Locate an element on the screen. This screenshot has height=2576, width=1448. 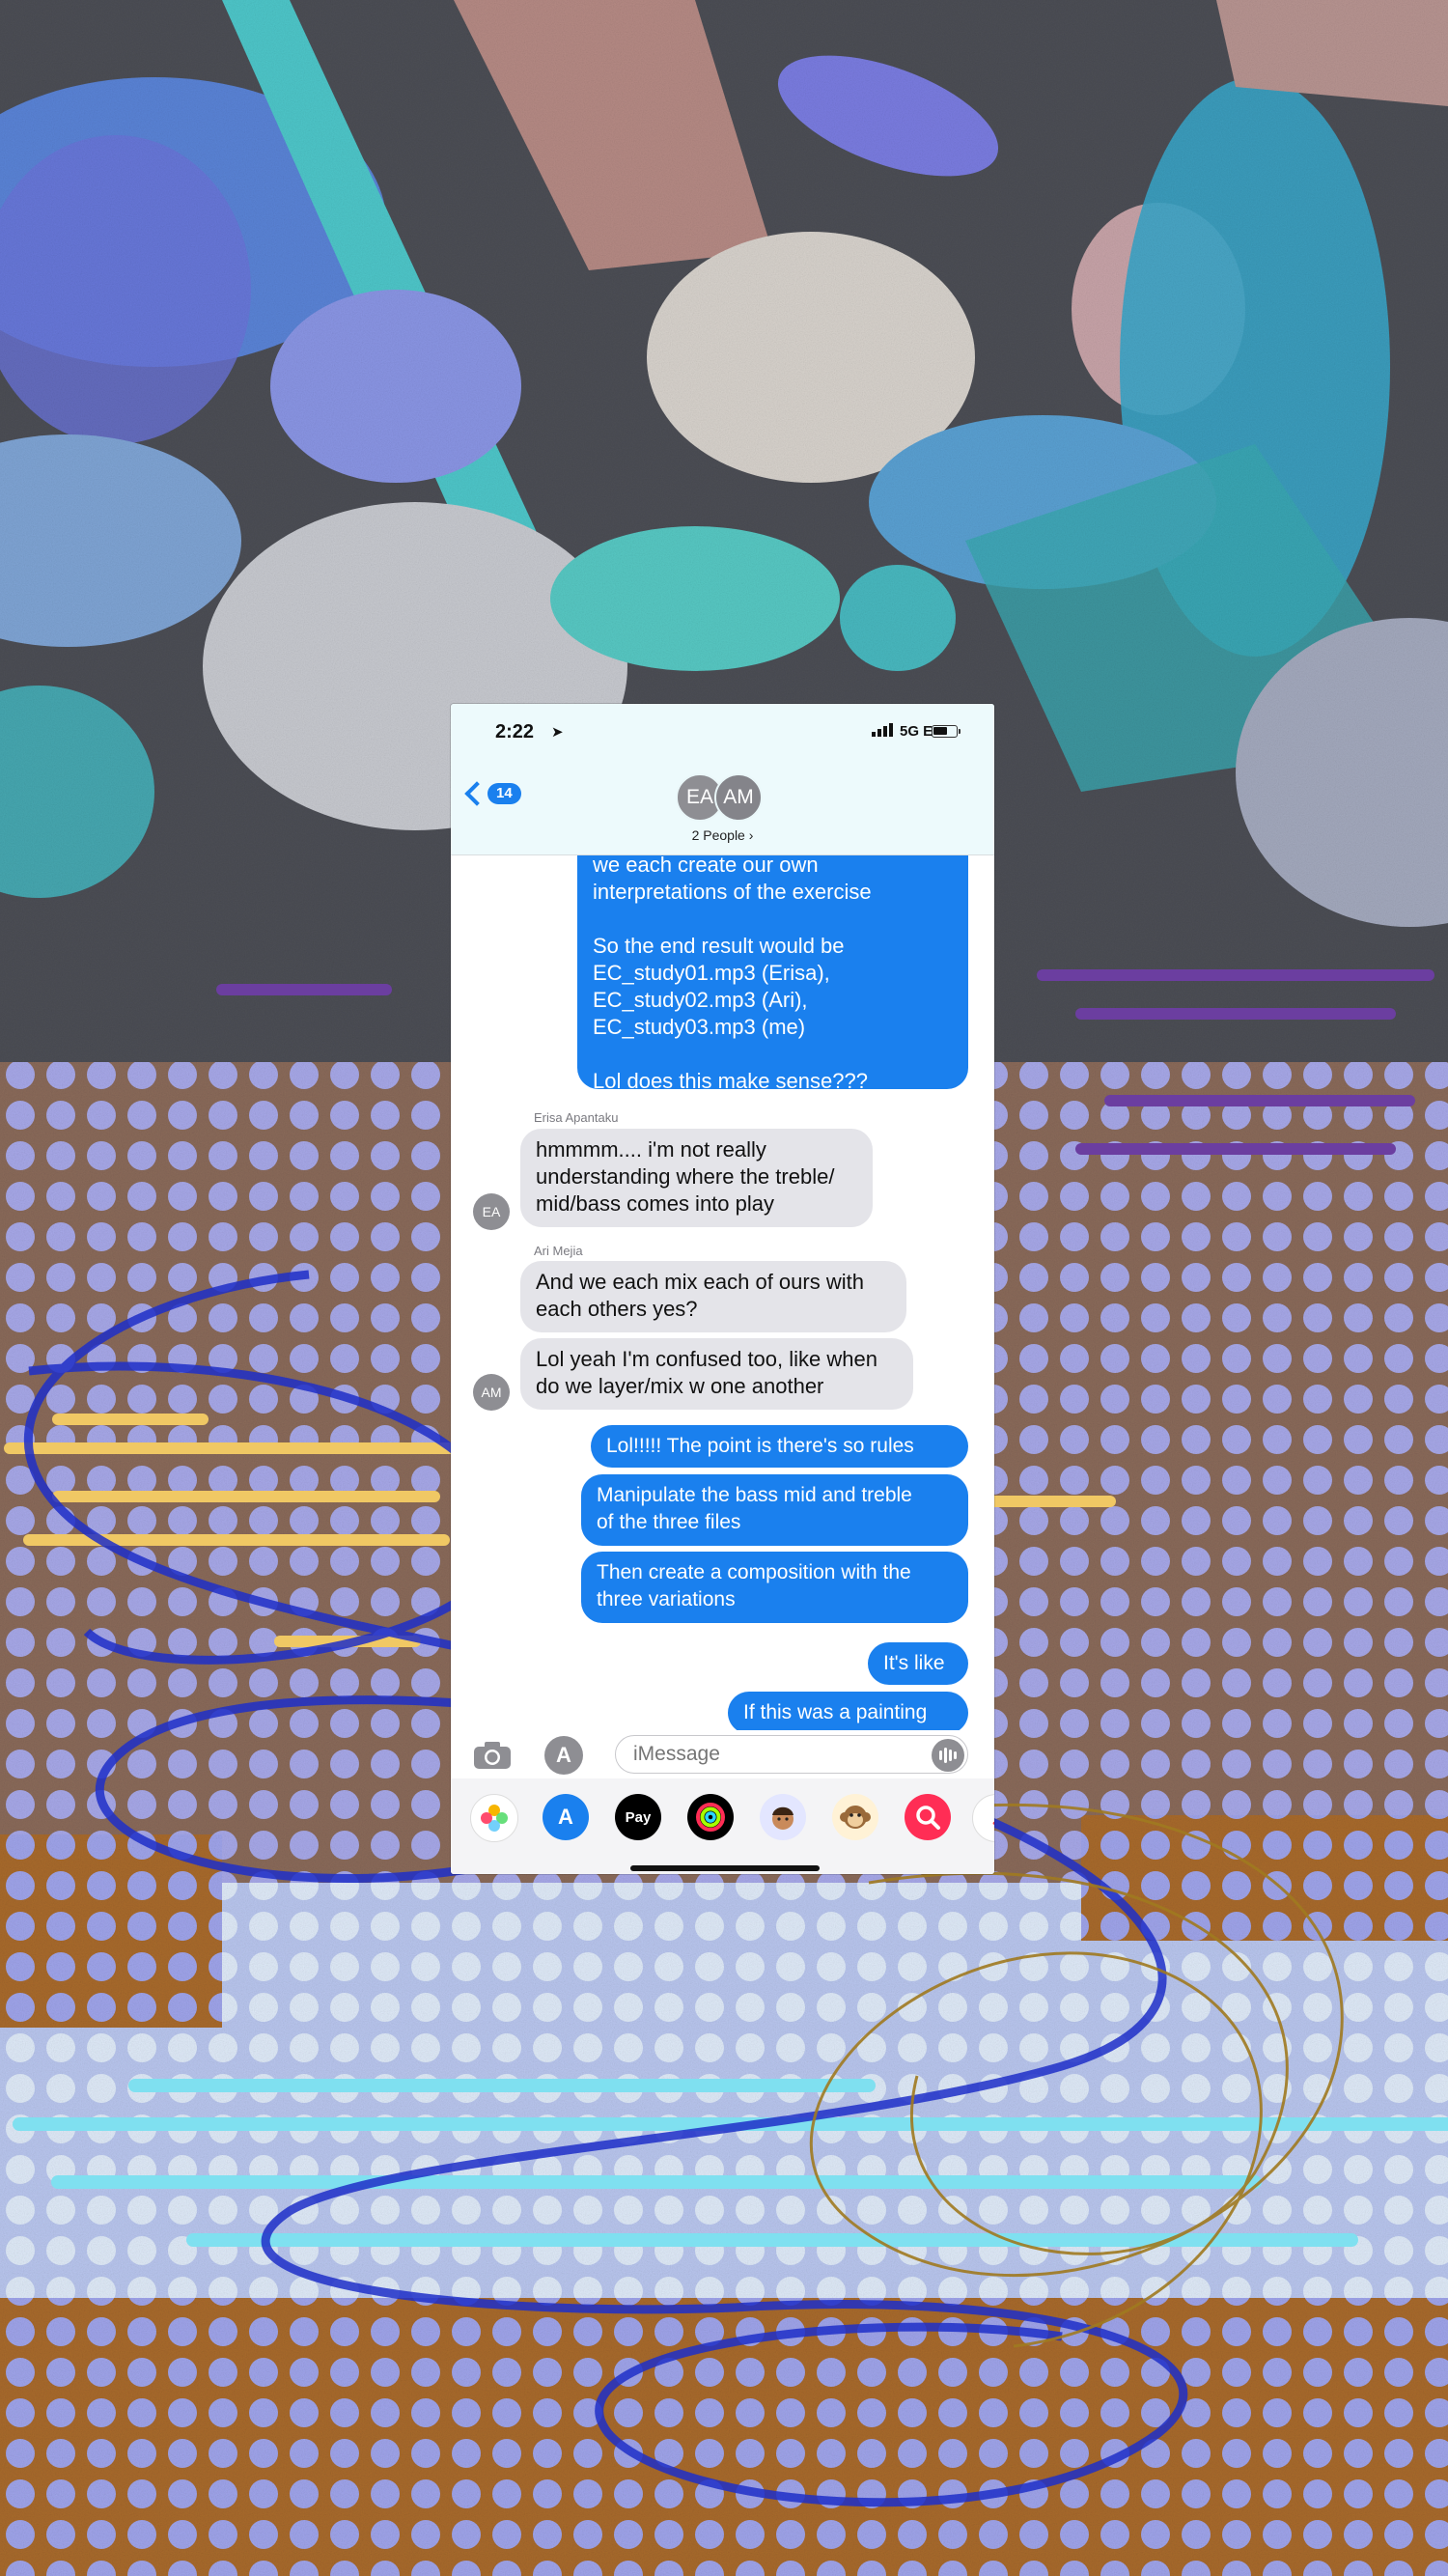
camera-icon is located at coordinates (493, 1756).